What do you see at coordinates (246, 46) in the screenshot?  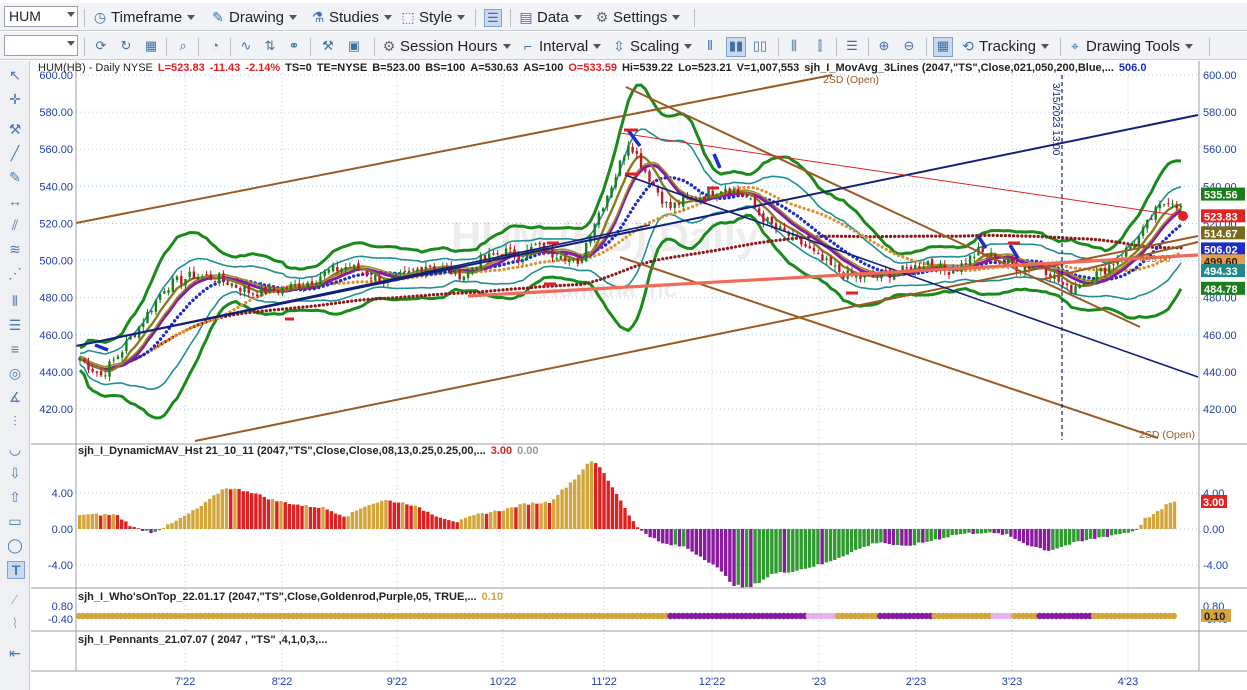 I see `wave-icon: ∿` at bounding box center [246, 46].